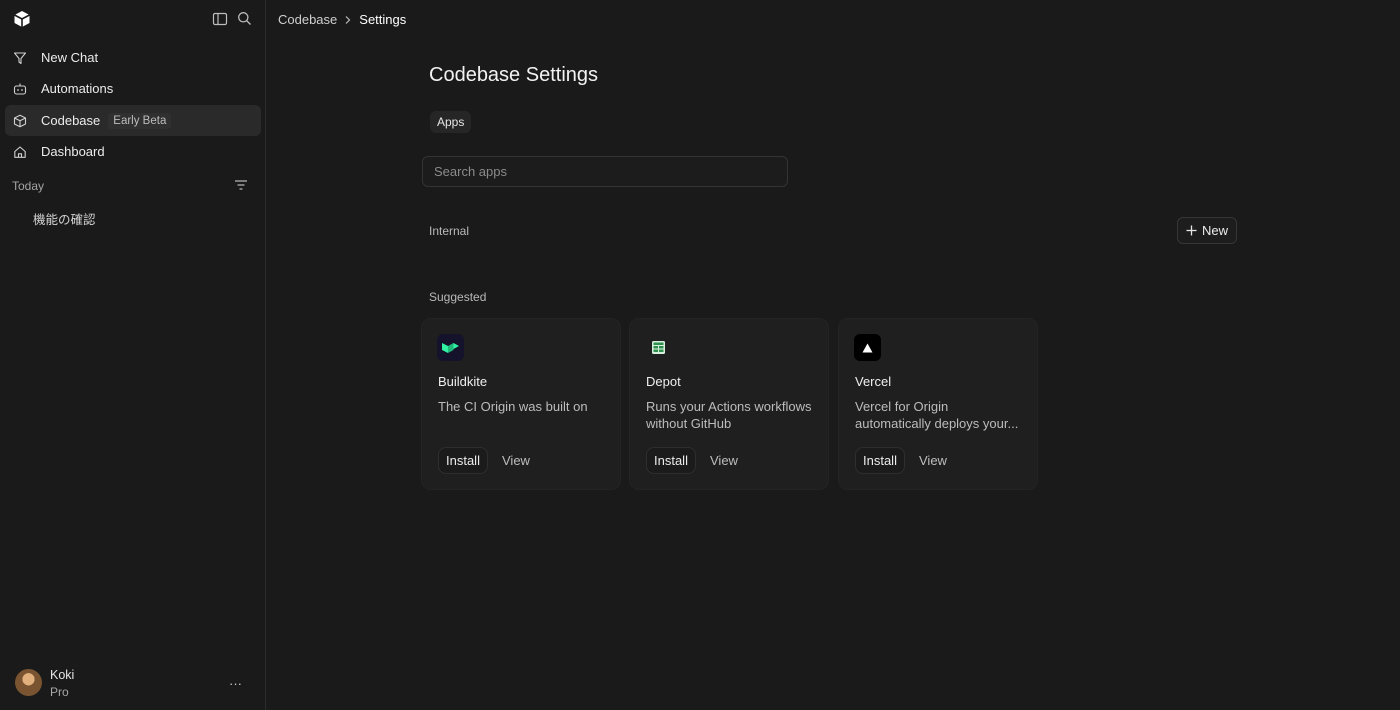 The image size is (1400, 710). I want to click on robot-icon, so click(20, 89).